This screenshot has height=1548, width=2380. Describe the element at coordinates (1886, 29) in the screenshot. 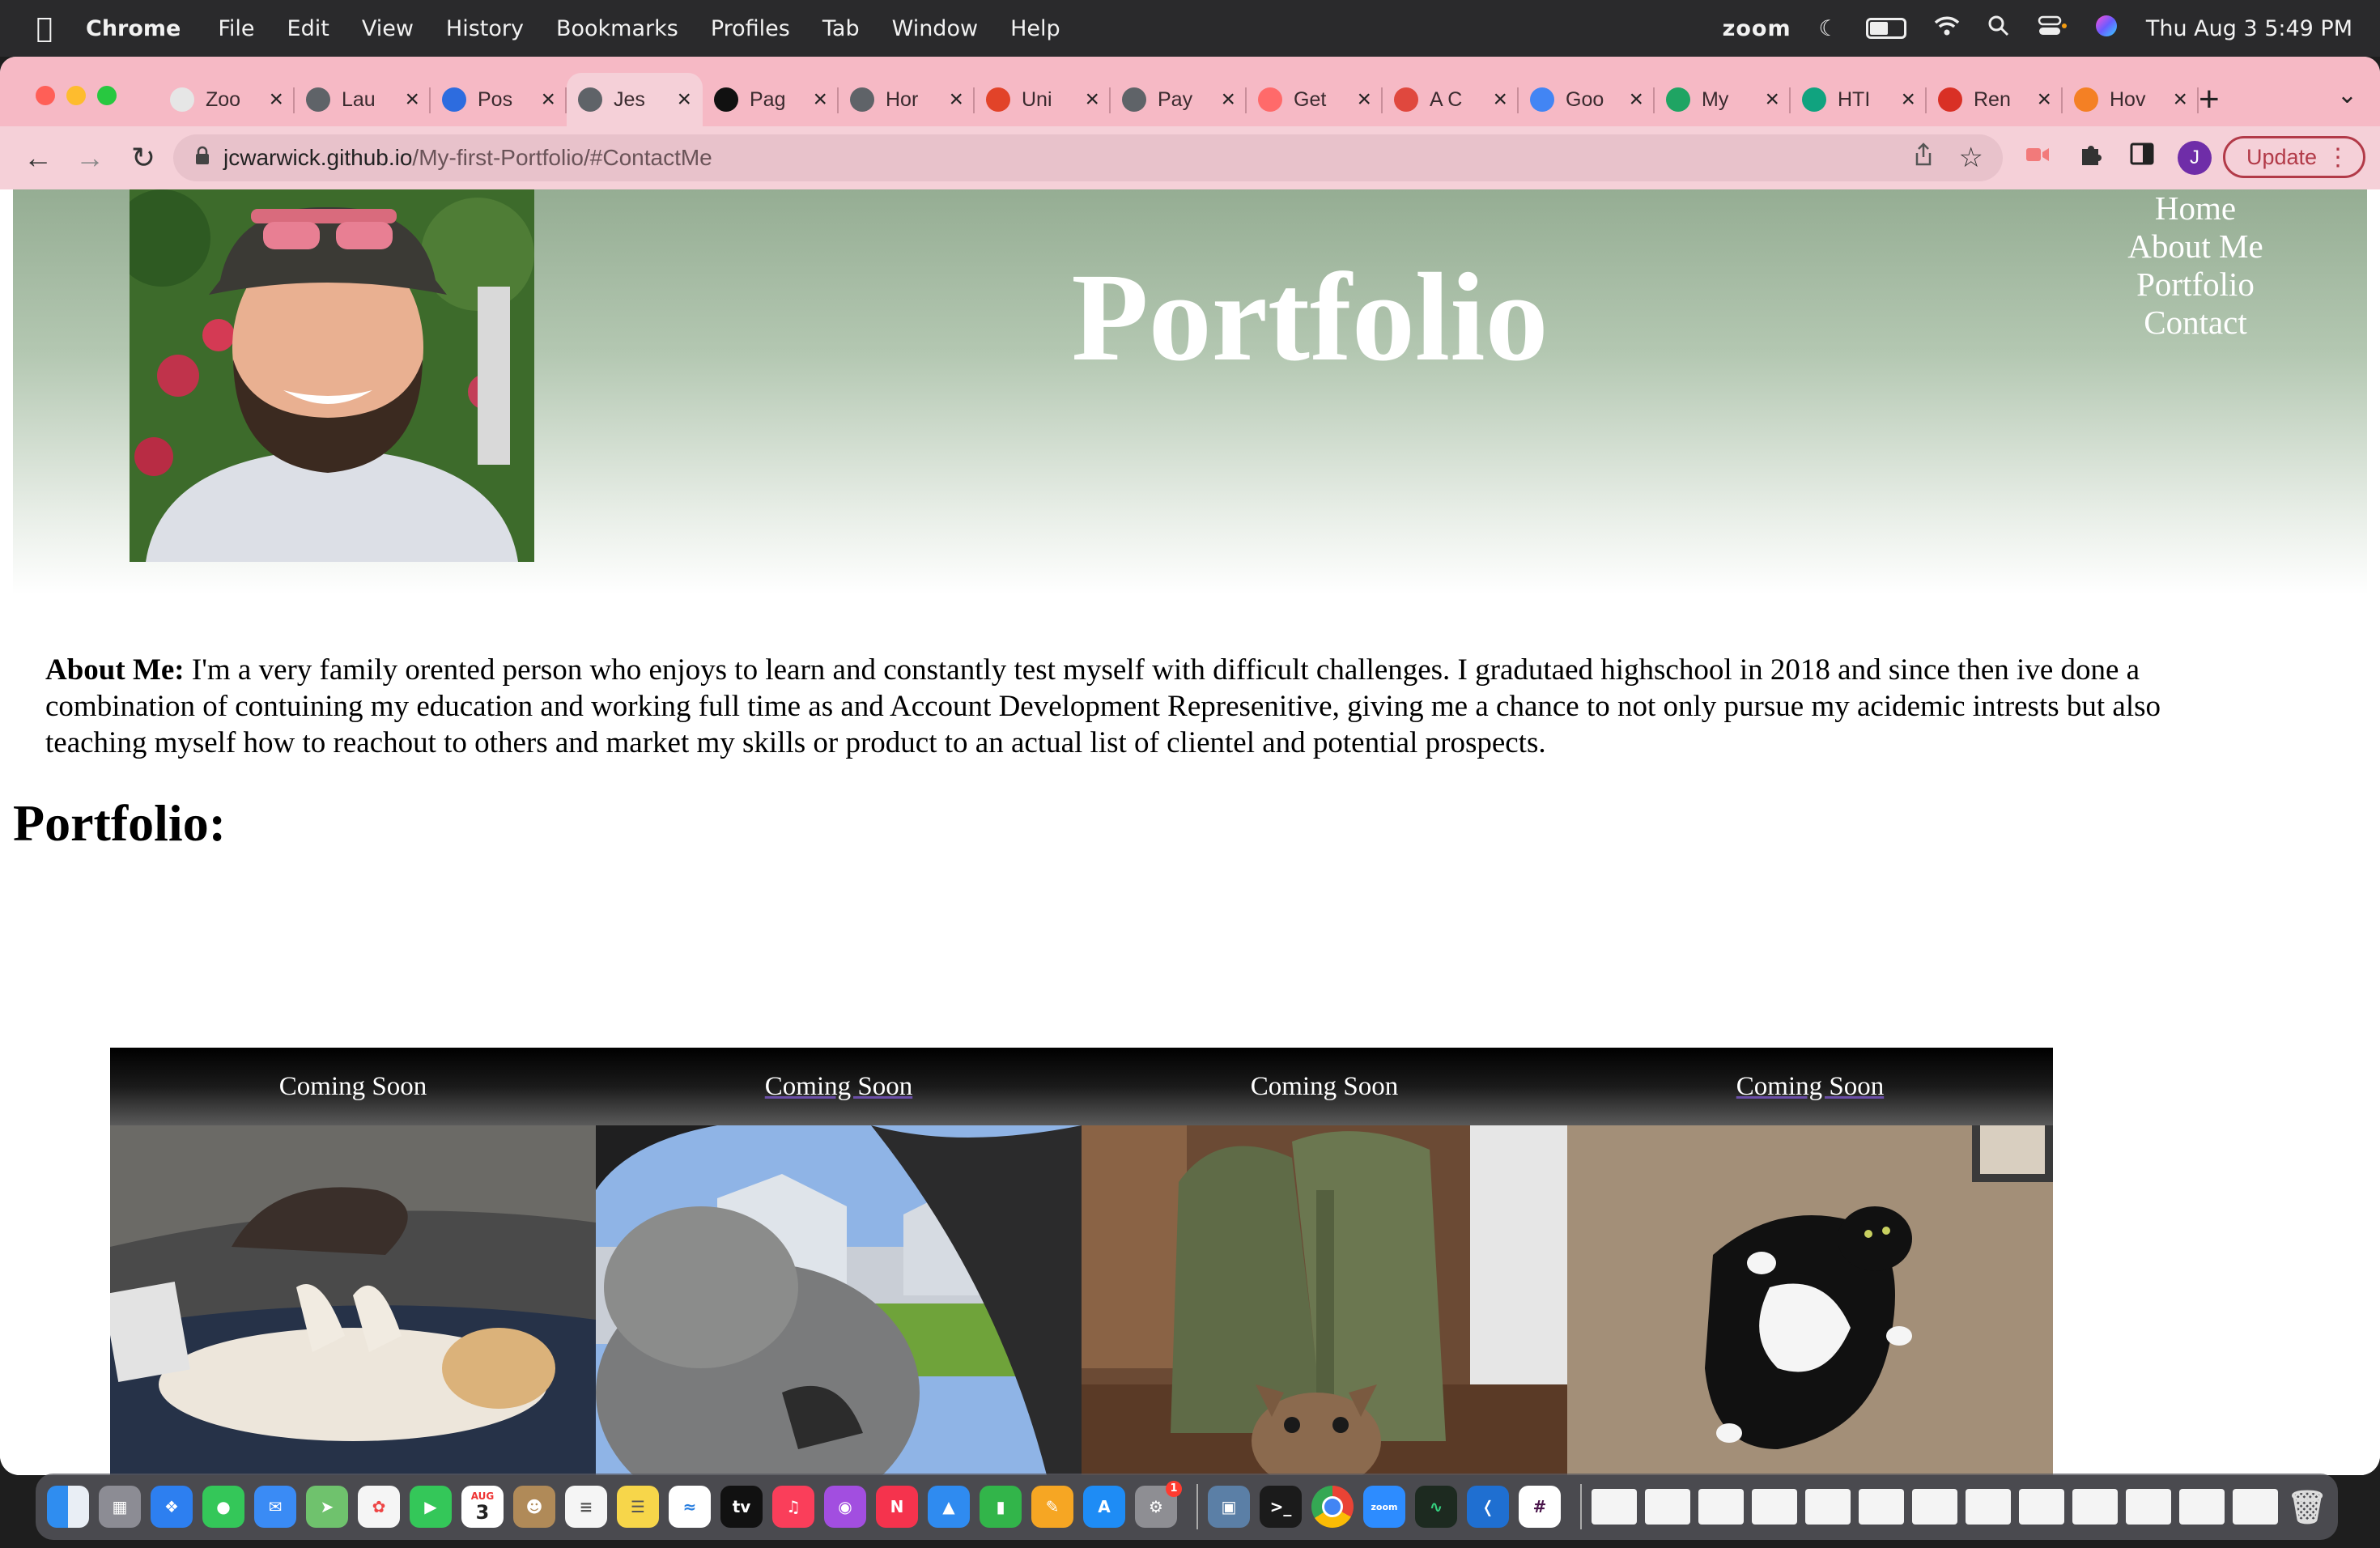

I see `battery-icon` at that location.